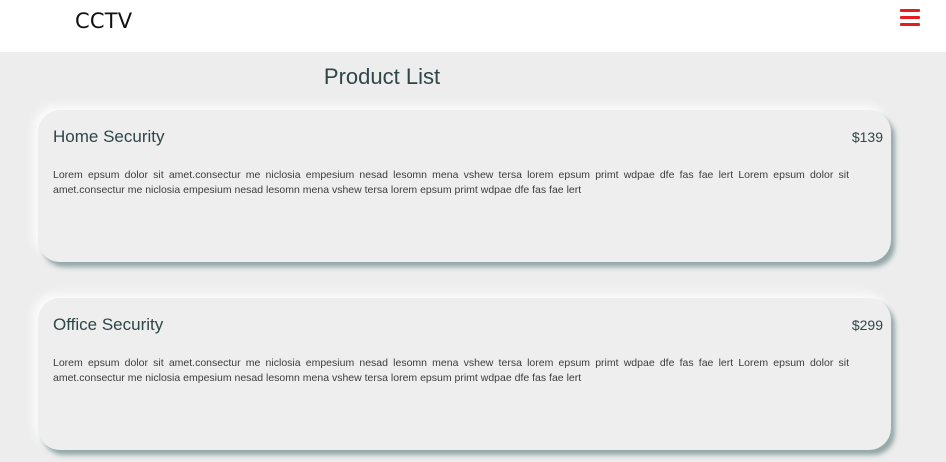 This screenshot has width=946, height=462. Describe the element at coordinates (103, 21) in the screenshot. I see `brand-logo-text: CCTV` at that location.